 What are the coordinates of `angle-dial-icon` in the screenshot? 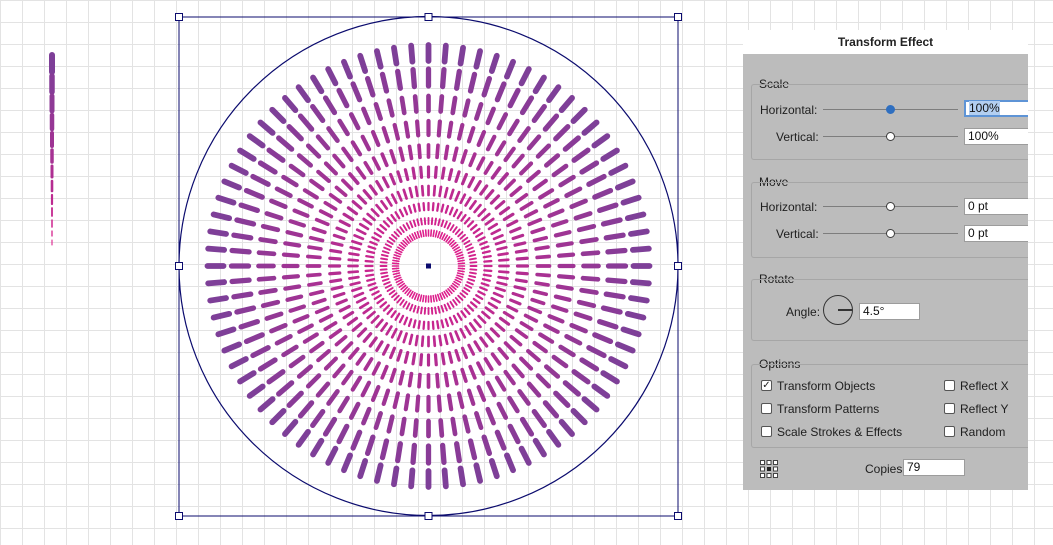 It's located at (838, 310).